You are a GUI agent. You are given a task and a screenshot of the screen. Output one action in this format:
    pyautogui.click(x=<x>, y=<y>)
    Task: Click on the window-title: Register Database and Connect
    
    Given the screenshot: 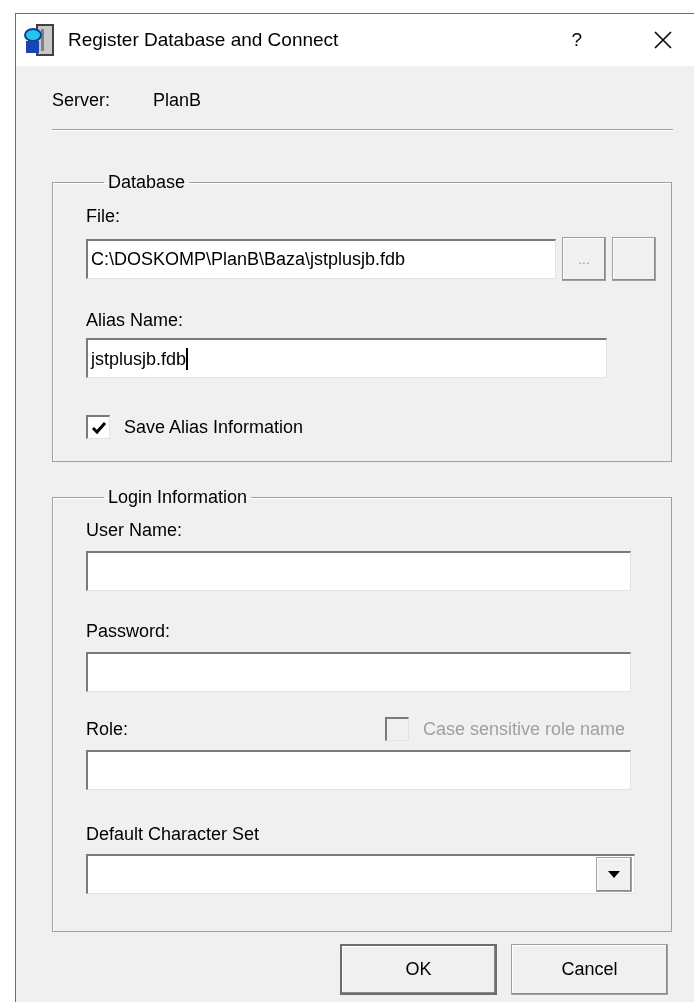 What is the action you would take?
    pyautogui.click(x=204, y=40)
    